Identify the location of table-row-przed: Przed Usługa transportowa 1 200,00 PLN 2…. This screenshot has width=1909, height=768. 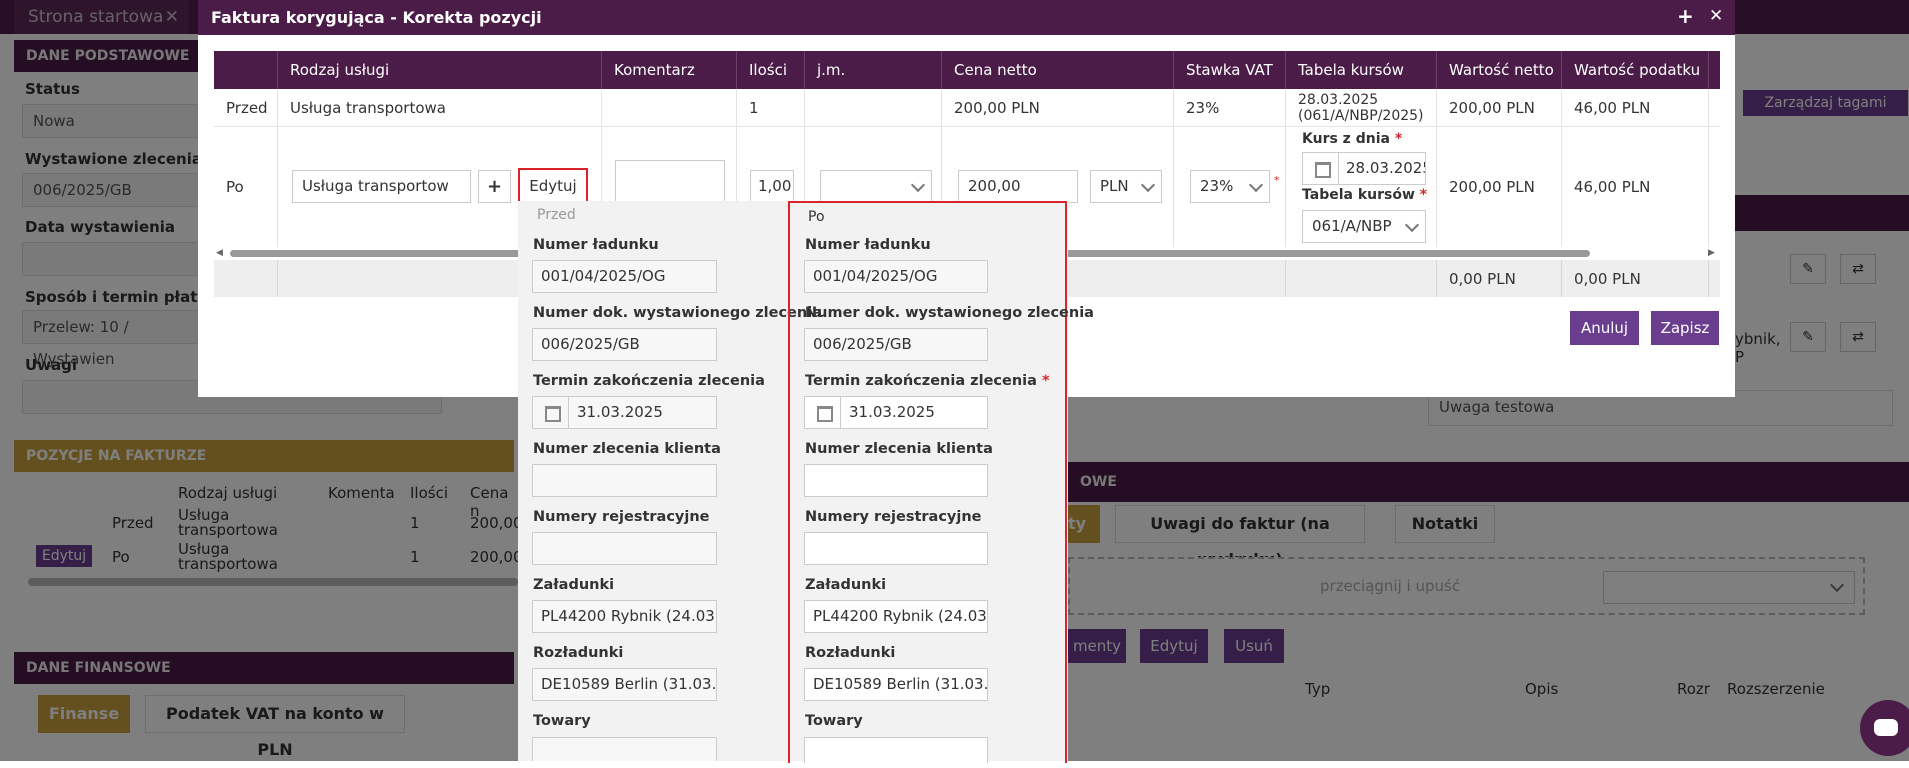
(967, 108).